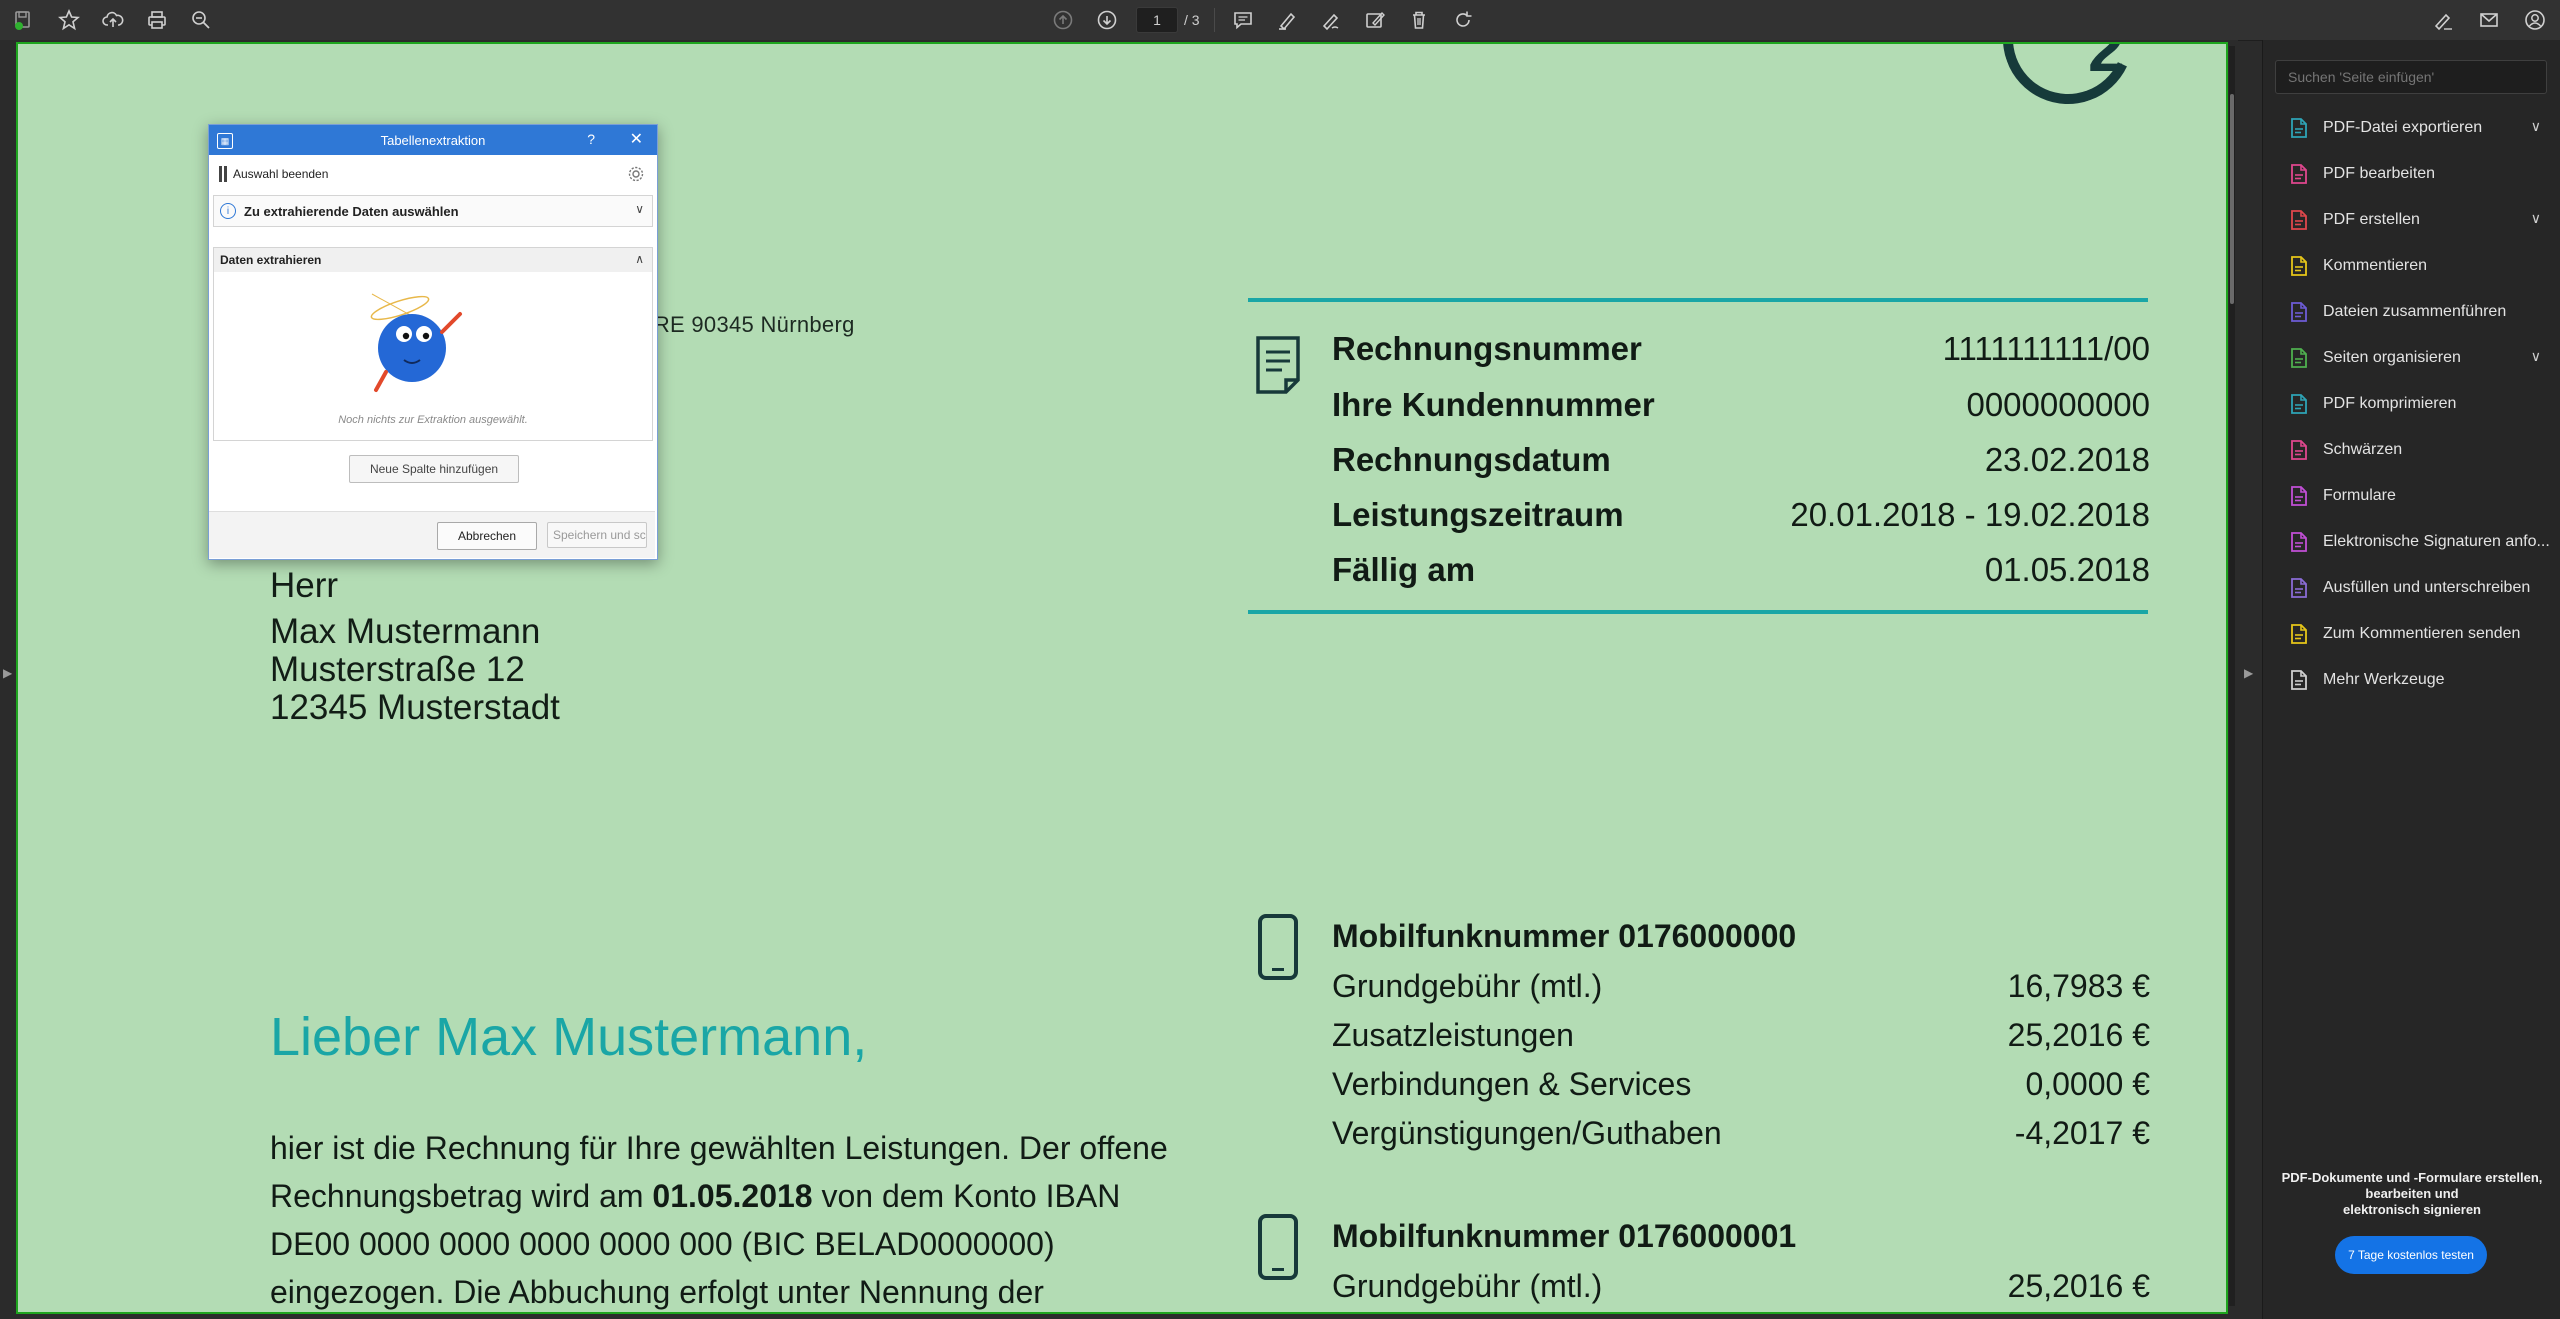  Describe the element at coordinates (1512, 1084) in the screenshot. I see `charge-label: Verbindungen & Services` at that location.